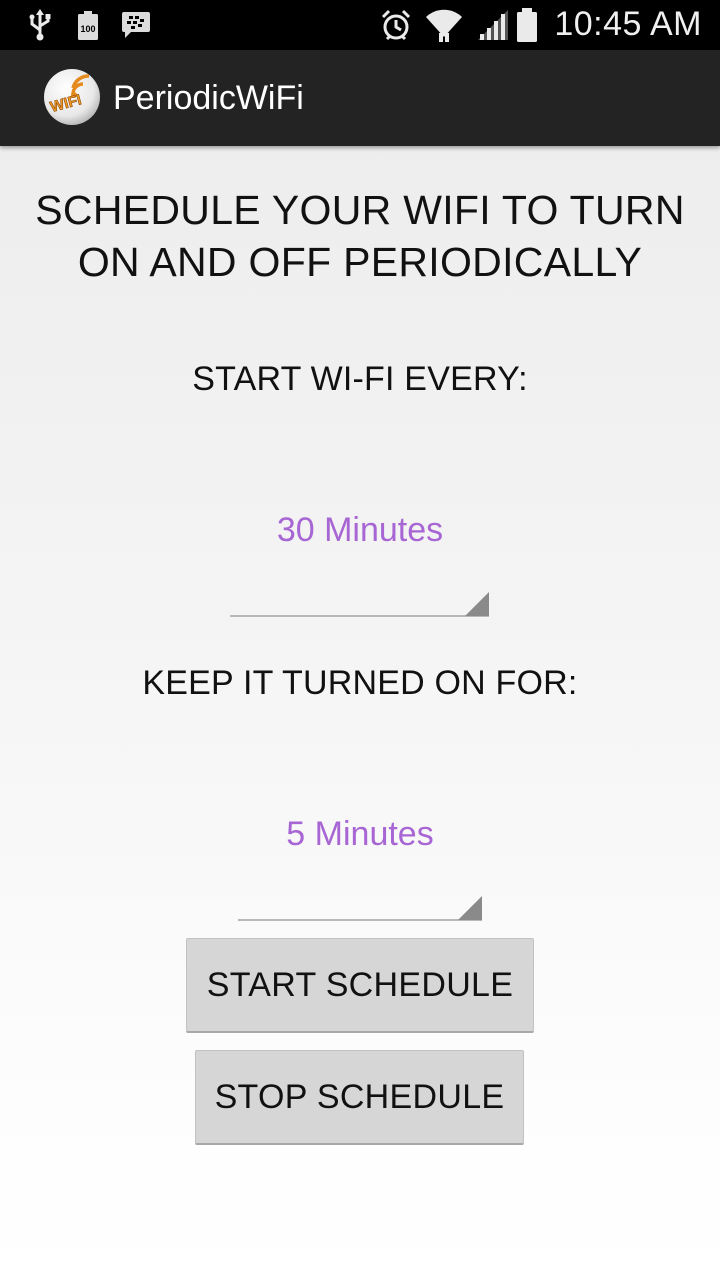 The image size is (720, 1280). What do you see at coordinates (360, 379) in the screenshot?
I see `start-interval-label: START WI-FI EVERY:` at bounding box center [360, 379].